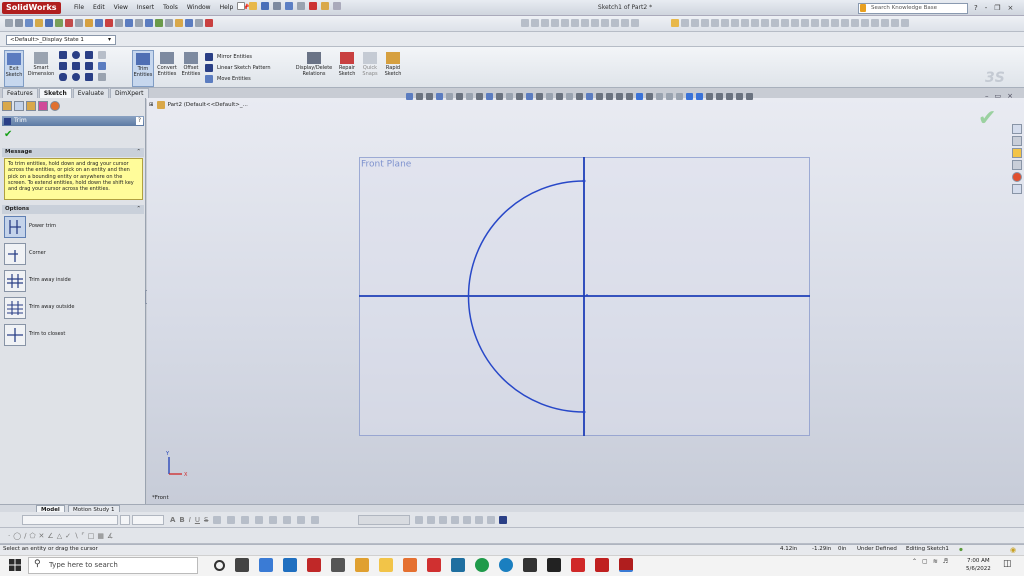 Image resolution: width=1024 pixels, height=576 pixels. I want to click on undo-icon, so click(289, 6).